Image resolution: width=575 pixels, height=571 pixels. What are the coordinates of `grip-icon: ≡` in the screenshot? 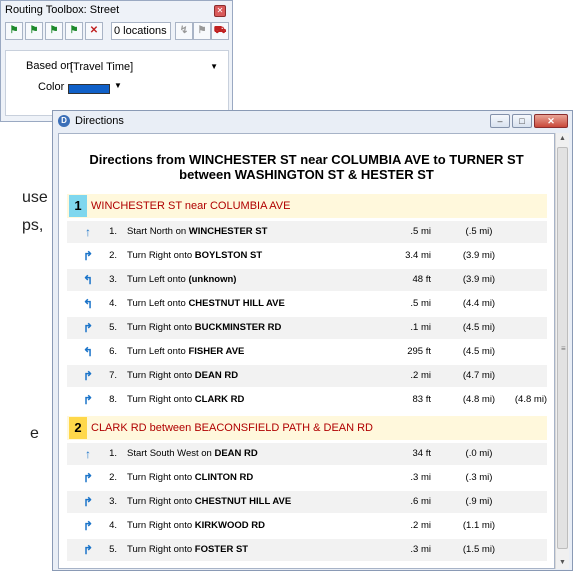 It's located at (563, 348).